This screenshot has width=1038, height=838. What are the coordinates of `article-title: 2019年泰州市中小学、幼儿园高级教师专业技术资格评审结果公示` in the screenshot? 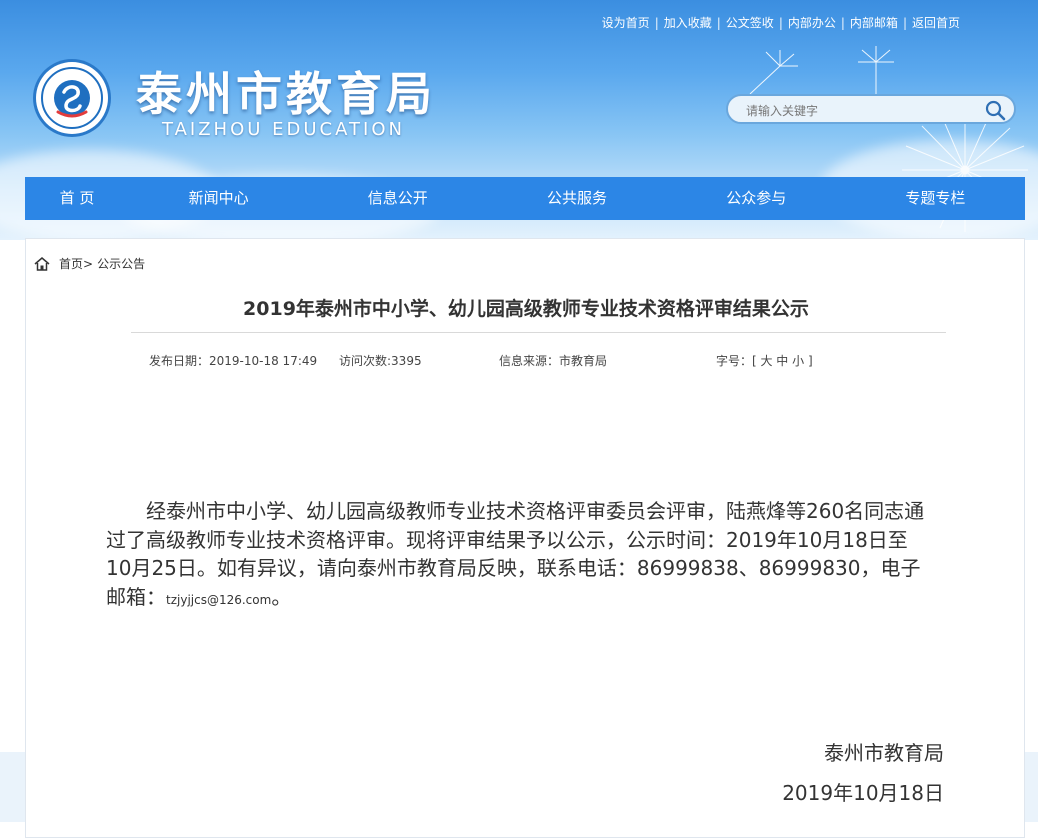 It's located at (526, 309).